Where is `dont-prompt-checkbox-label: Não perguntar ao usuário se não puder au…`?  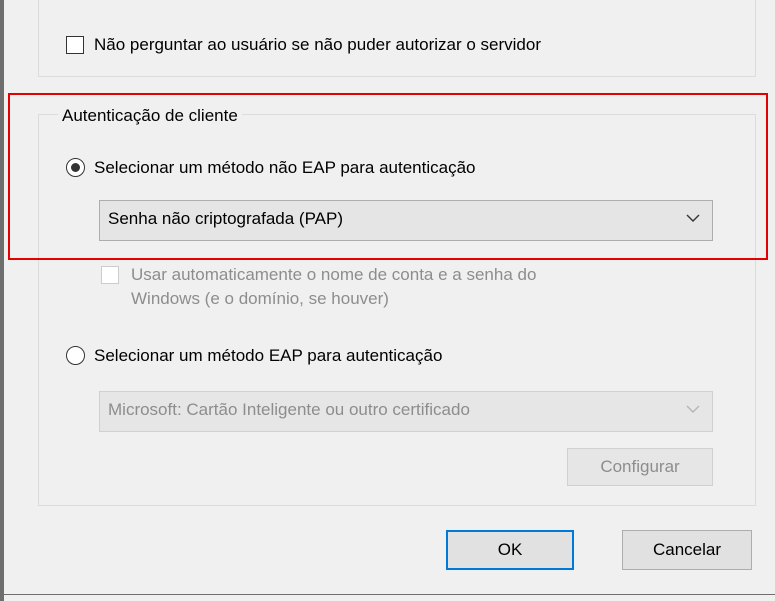 dont-prompt-checkbox-label: Não perguntar ao usuário se não puder au… is located at coordinates (317, 44).